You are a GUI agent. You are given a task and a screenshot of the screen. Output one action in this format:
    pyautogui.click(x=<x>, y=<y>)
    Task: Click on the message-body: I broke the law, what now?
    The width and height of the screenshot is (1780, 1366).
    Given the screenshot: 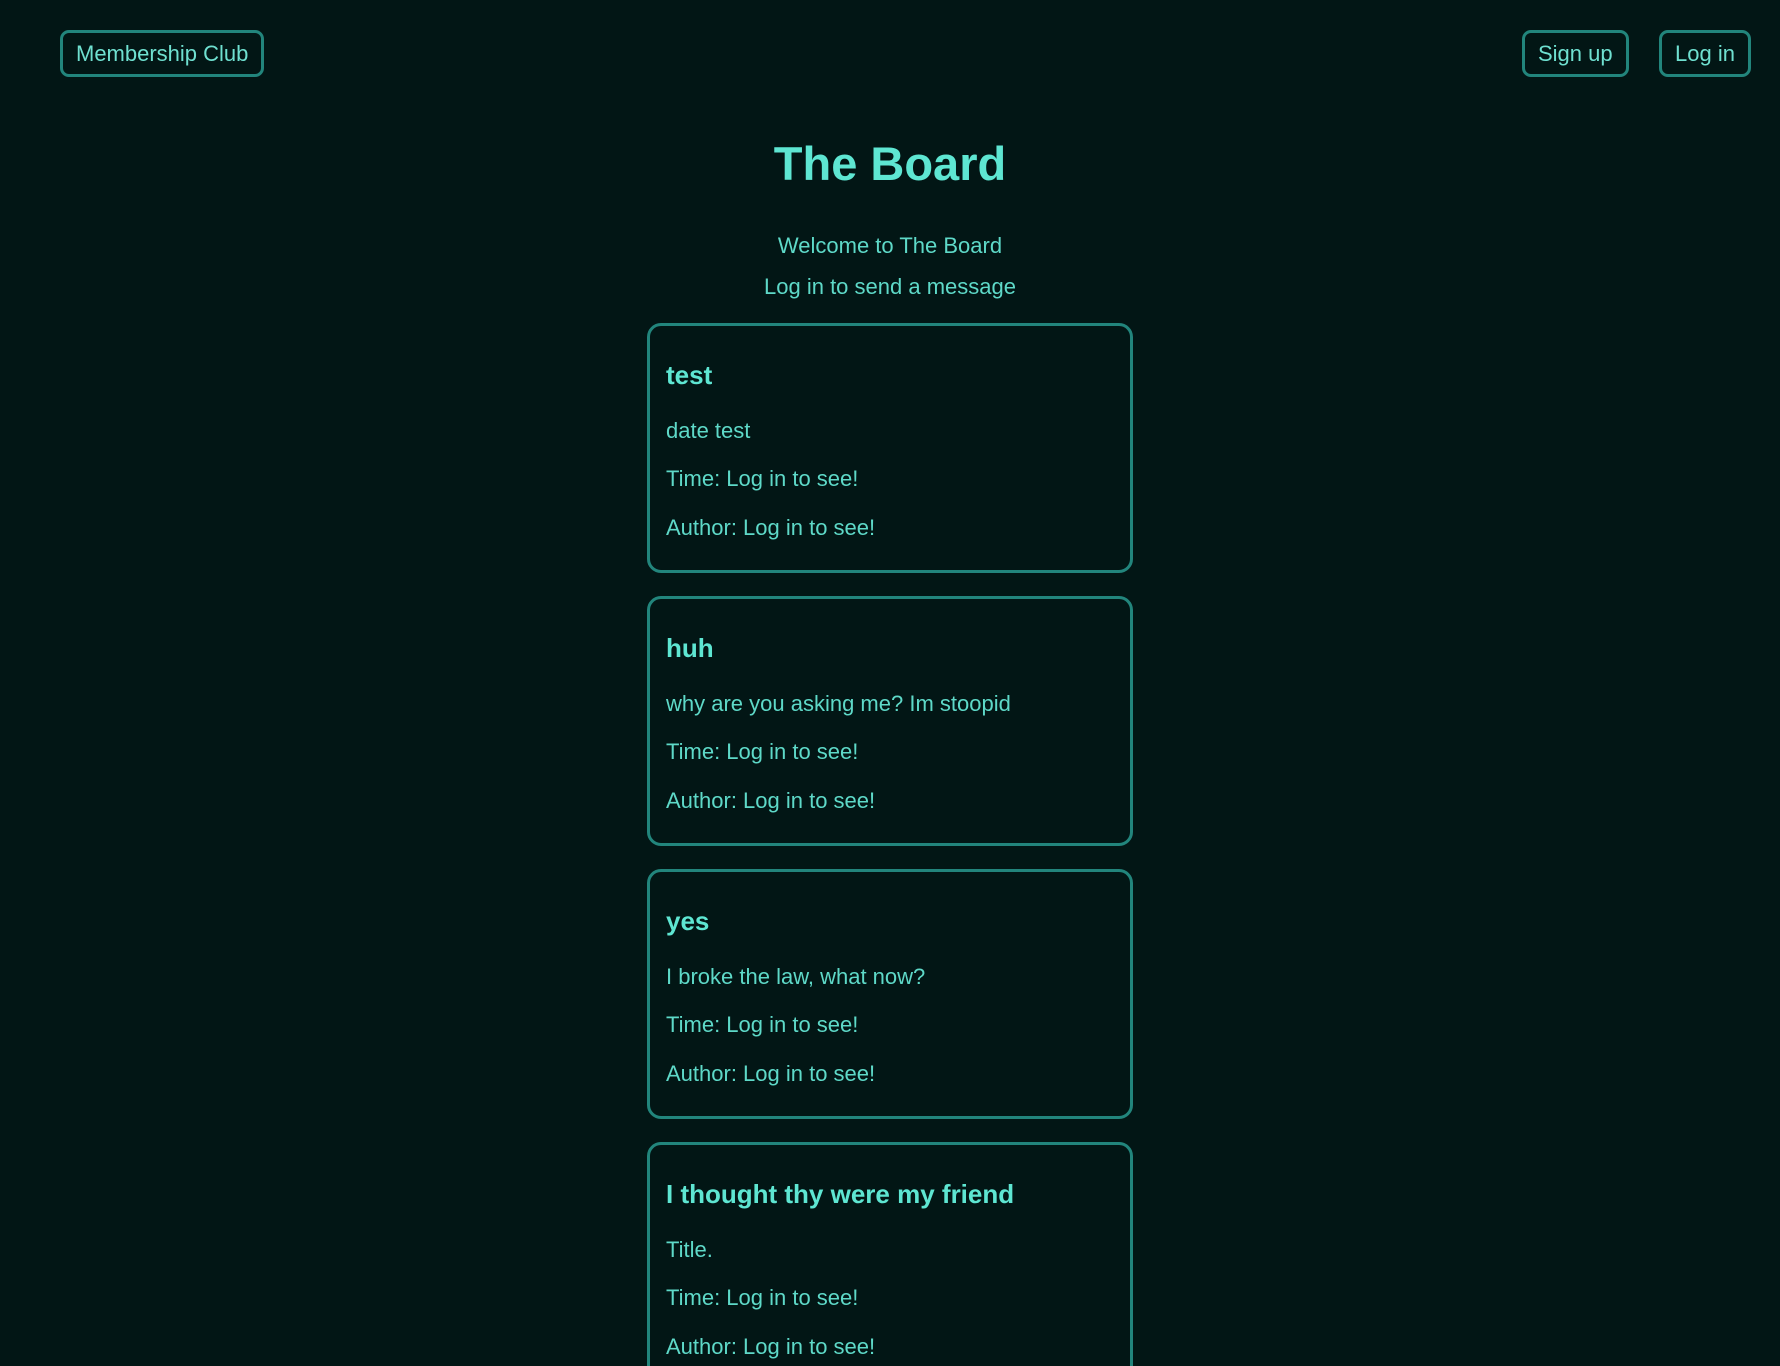 What is the action you would take?
    pyautogui.click(x=796, y=976)
    